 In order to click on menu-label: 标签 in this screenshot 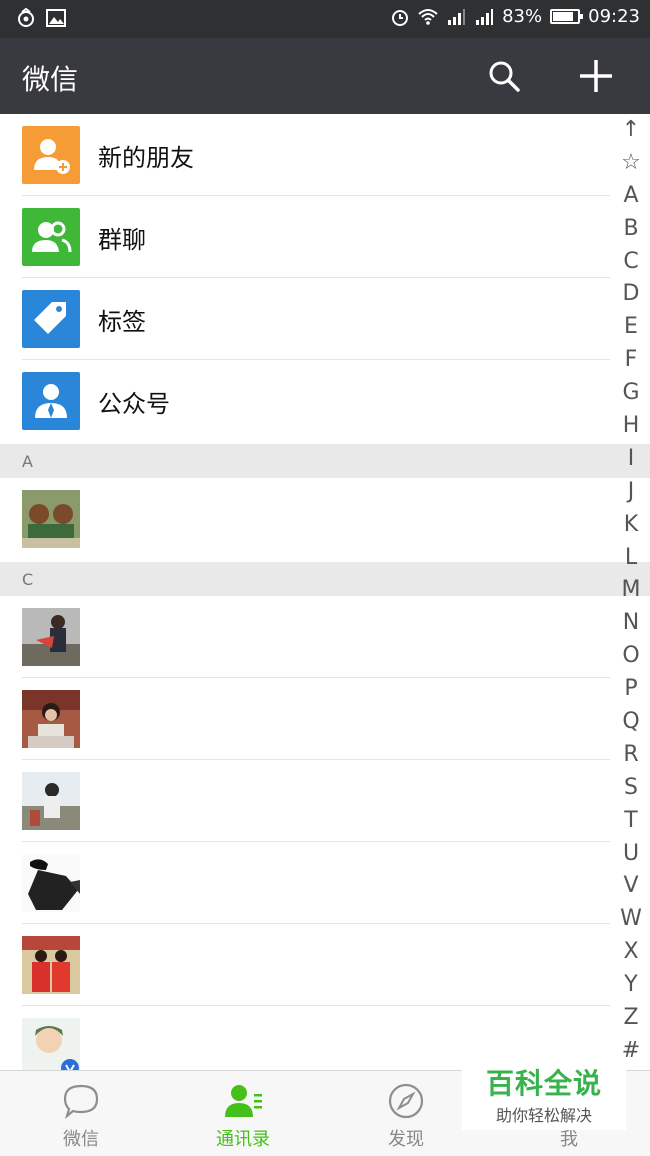, I will do `click(122, 322)`.